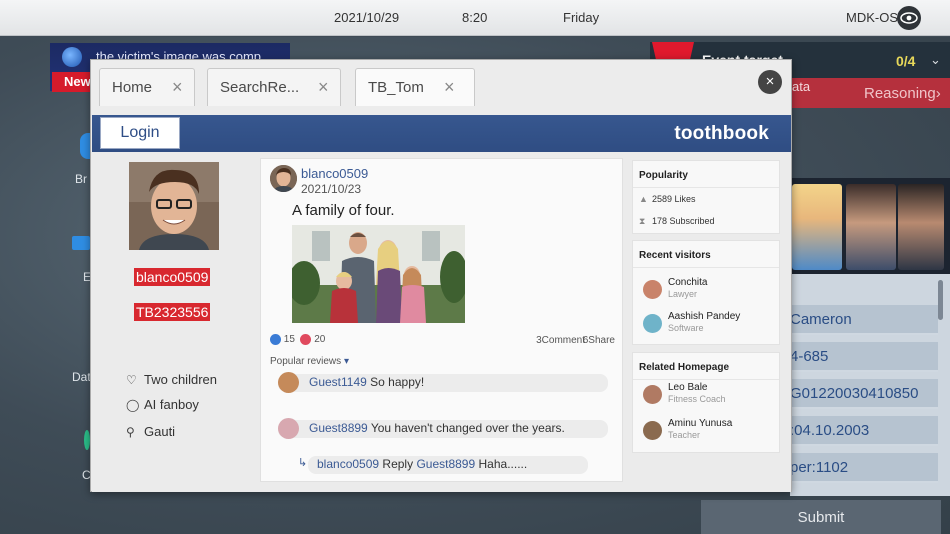 Image resolution: width=950 pixels, height=534 pixels. Describe the element at coordinates (684, 435) in the screenshot. I see `related-role: Teacher` at that location.